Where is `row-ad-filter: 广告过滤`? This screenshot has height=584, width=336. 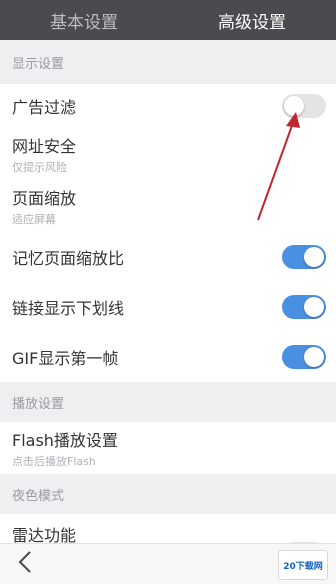
row-ad-filter: 广告过滤 is located at coordinates (168, 106).